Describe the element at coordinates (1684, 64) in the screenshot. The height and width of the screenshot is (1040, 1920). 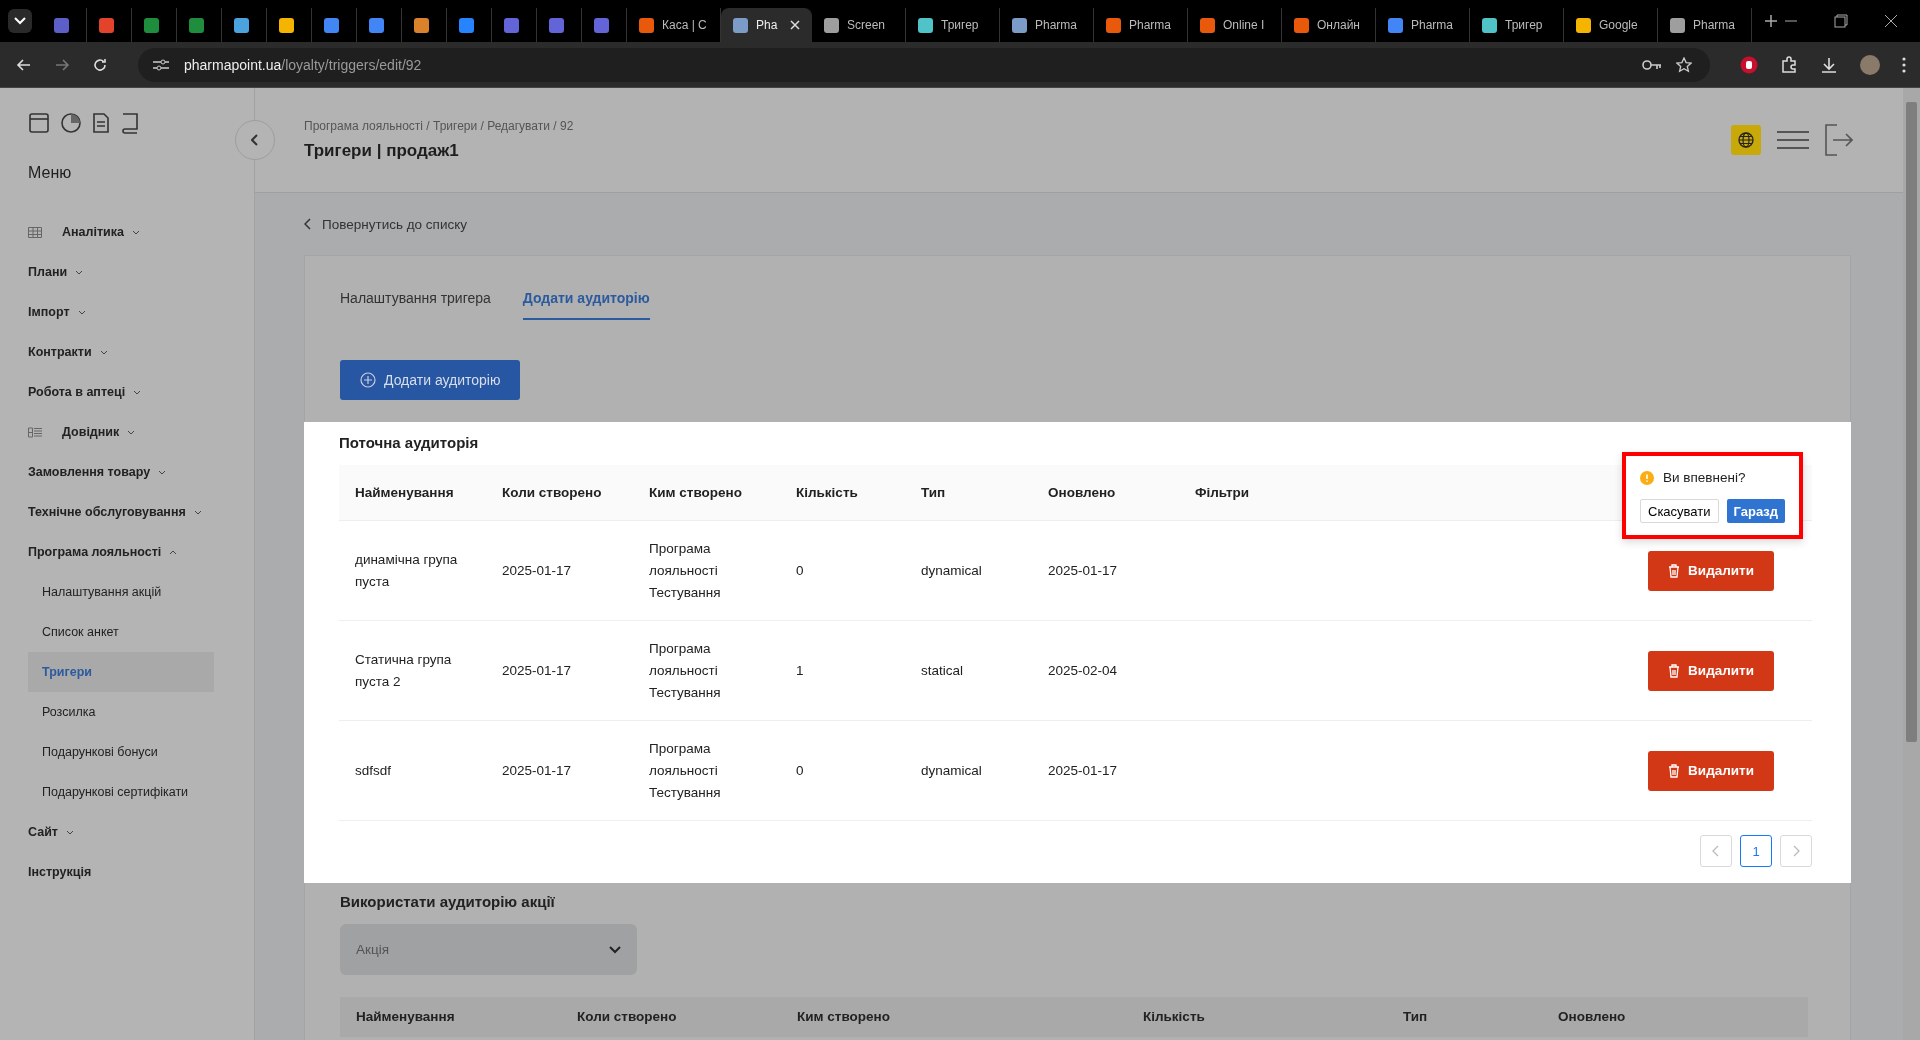
I see `star-icon` at that location.